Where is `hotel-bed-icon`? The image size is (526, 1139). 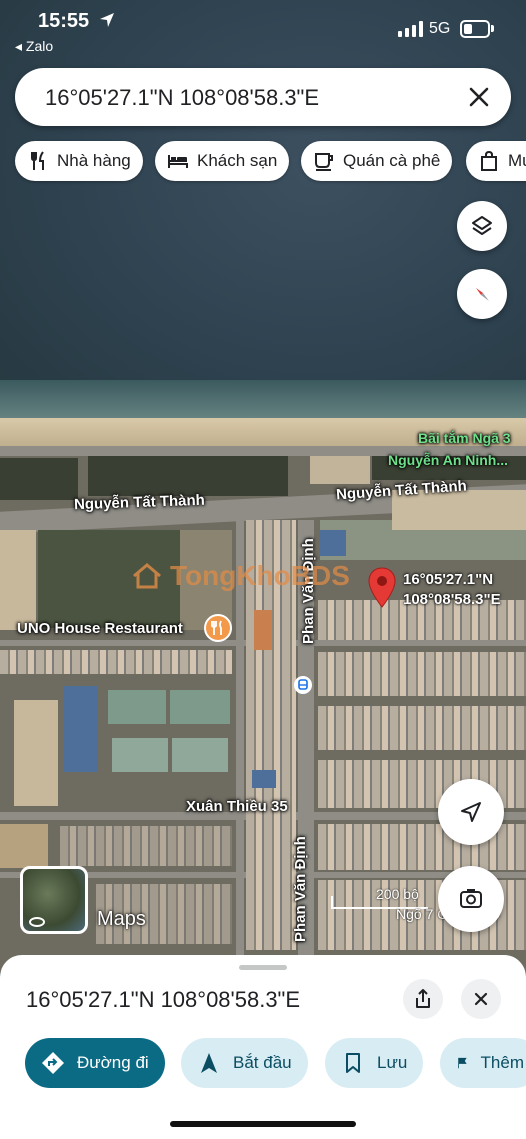
hotel-bed-icon is located at coordinates (178, 161).